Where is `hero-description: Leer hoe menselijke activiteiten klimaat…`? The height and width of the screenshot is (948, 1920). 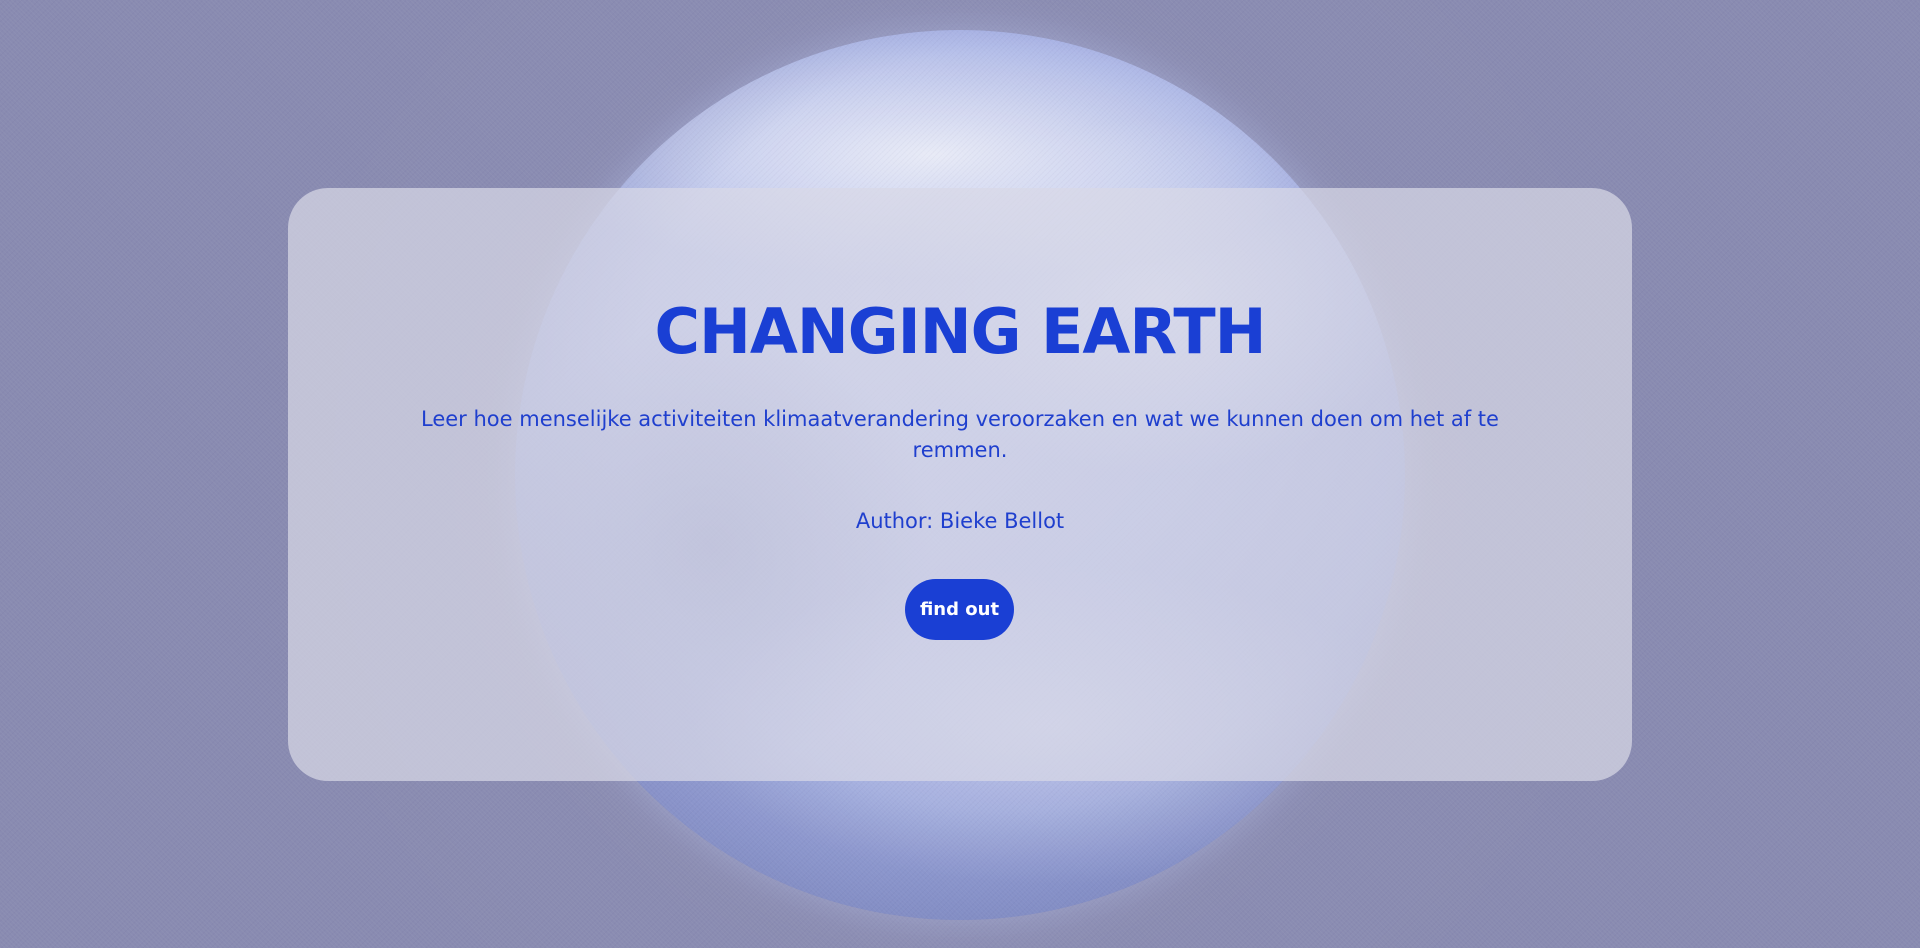
hero-description: Leer hoe menselijke activiteiten klimaat… is located at coordinates (960, 434).